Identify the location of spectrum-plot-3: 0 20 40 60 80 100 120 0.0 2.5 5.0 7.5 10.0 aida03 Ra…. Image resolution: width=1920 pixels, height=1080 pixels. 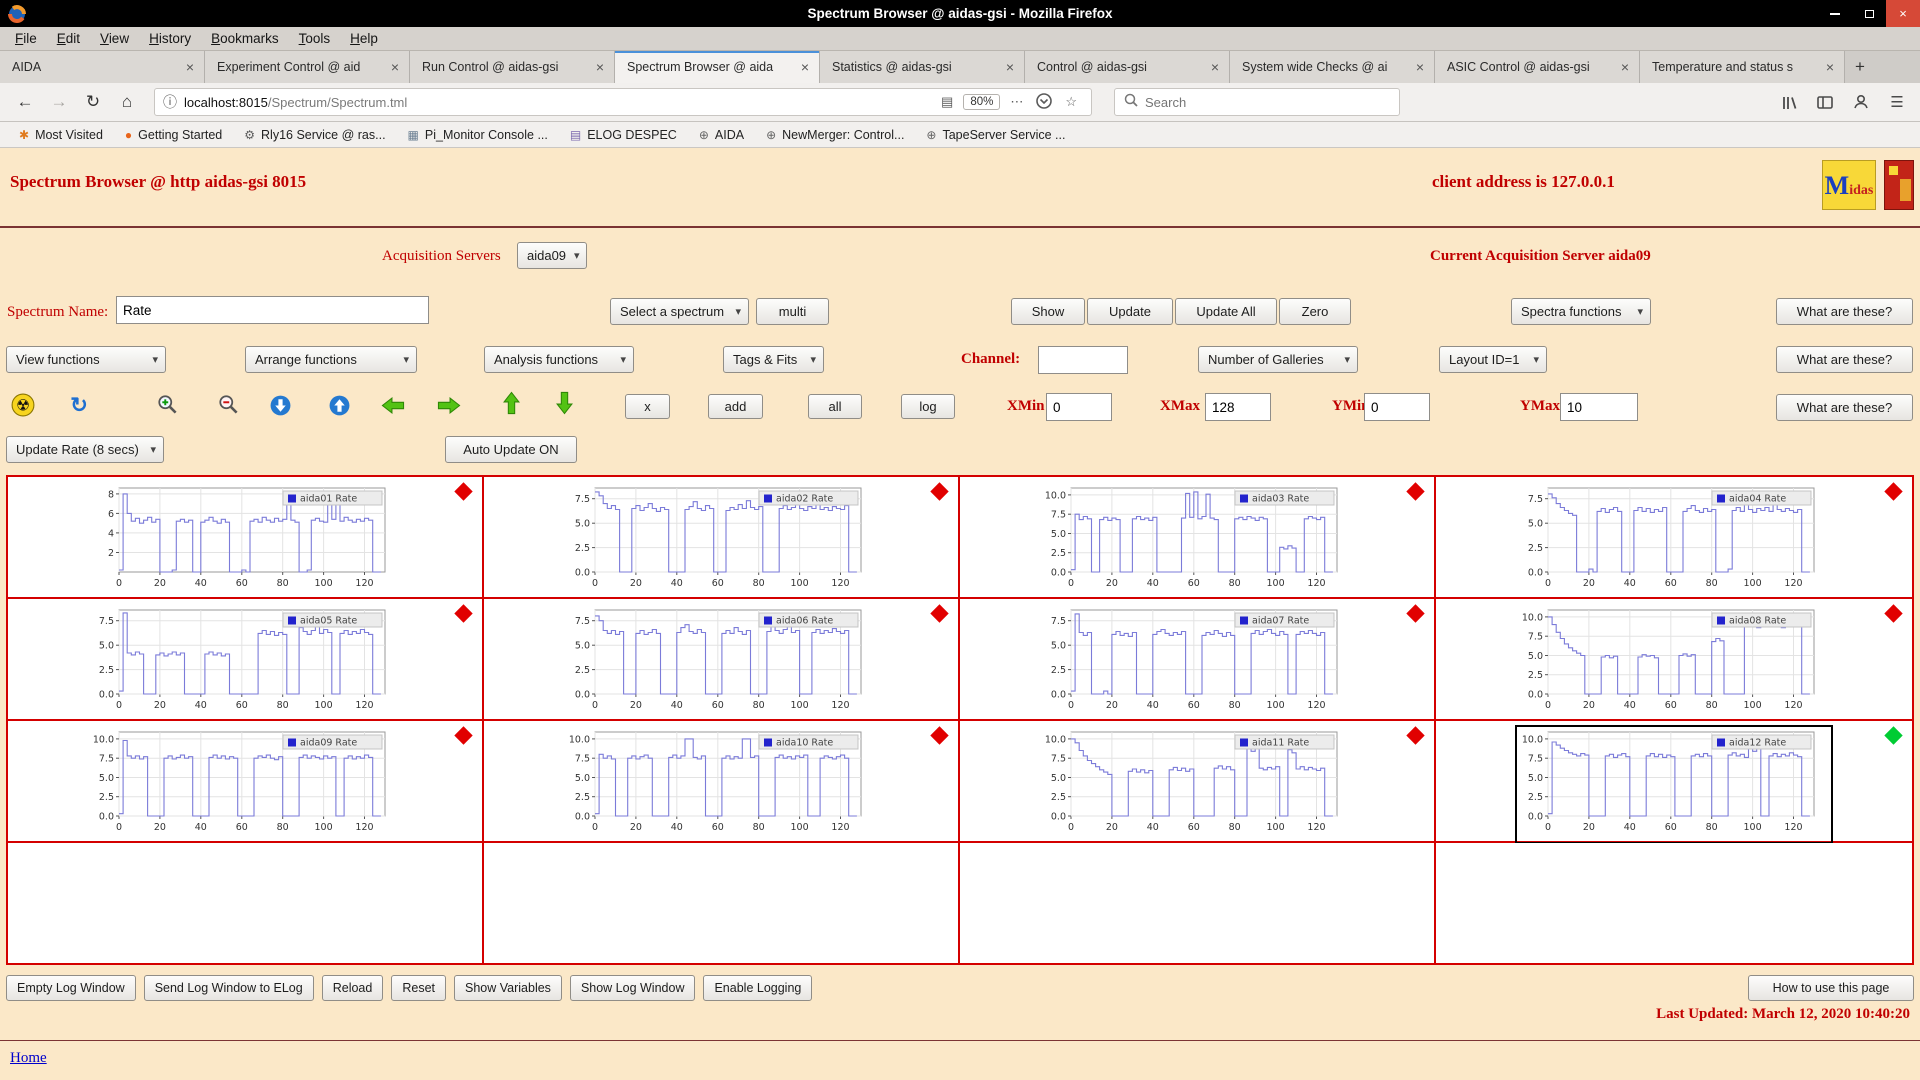
(1197, 538).